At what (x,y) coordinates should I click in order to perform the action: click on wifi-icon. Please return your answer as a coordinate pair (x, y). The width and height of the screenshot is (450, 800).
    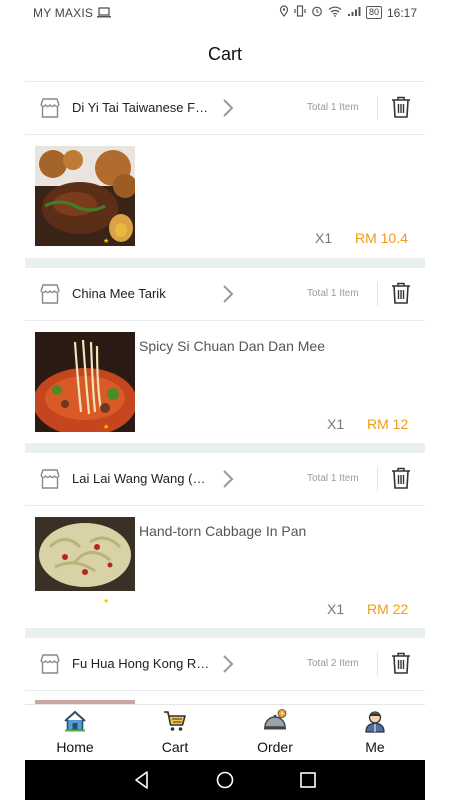
    Looking at the image, I should click on (335, 12).